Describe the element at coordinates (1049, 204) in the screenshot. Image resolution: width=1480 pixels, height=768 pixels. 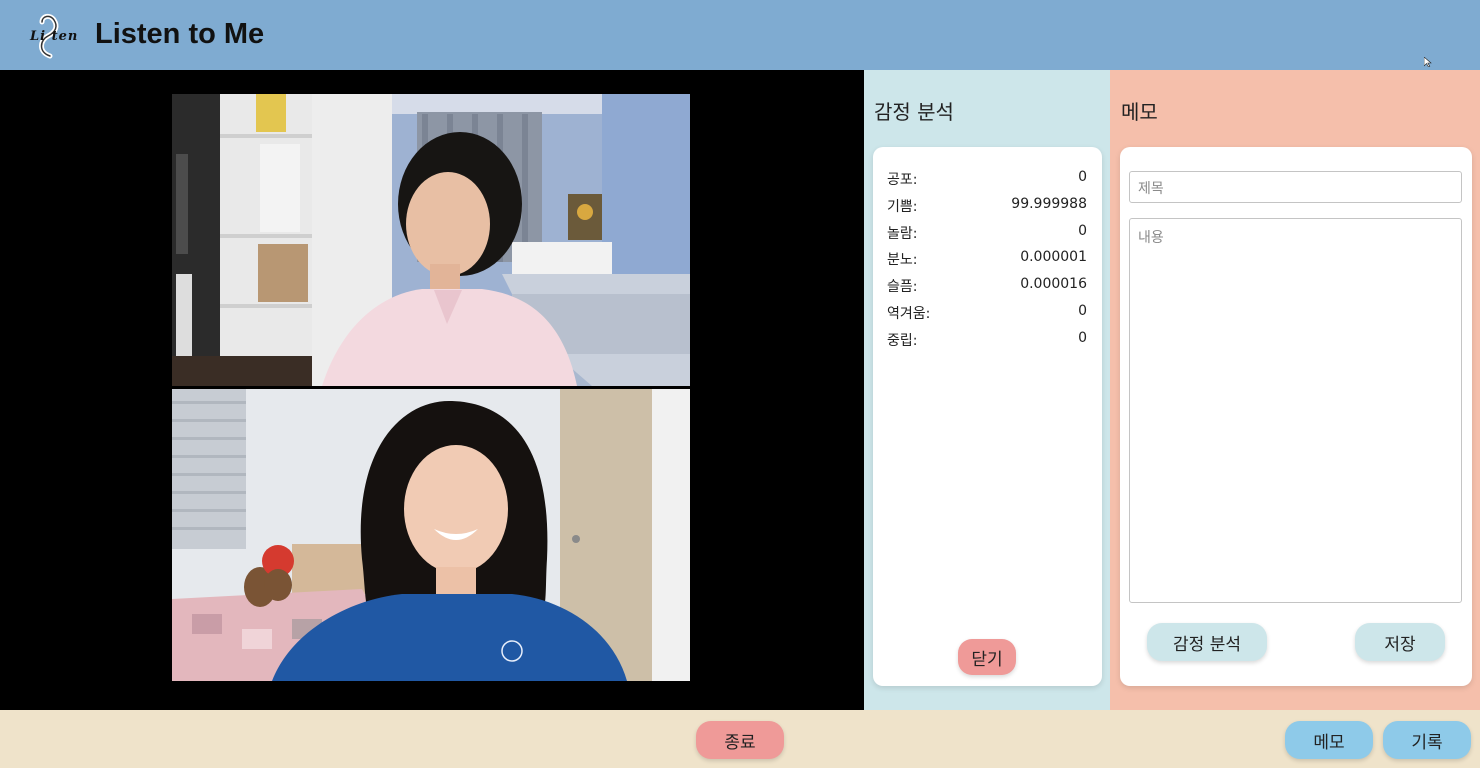
I see `emotion-value: 99.999988` at that location.